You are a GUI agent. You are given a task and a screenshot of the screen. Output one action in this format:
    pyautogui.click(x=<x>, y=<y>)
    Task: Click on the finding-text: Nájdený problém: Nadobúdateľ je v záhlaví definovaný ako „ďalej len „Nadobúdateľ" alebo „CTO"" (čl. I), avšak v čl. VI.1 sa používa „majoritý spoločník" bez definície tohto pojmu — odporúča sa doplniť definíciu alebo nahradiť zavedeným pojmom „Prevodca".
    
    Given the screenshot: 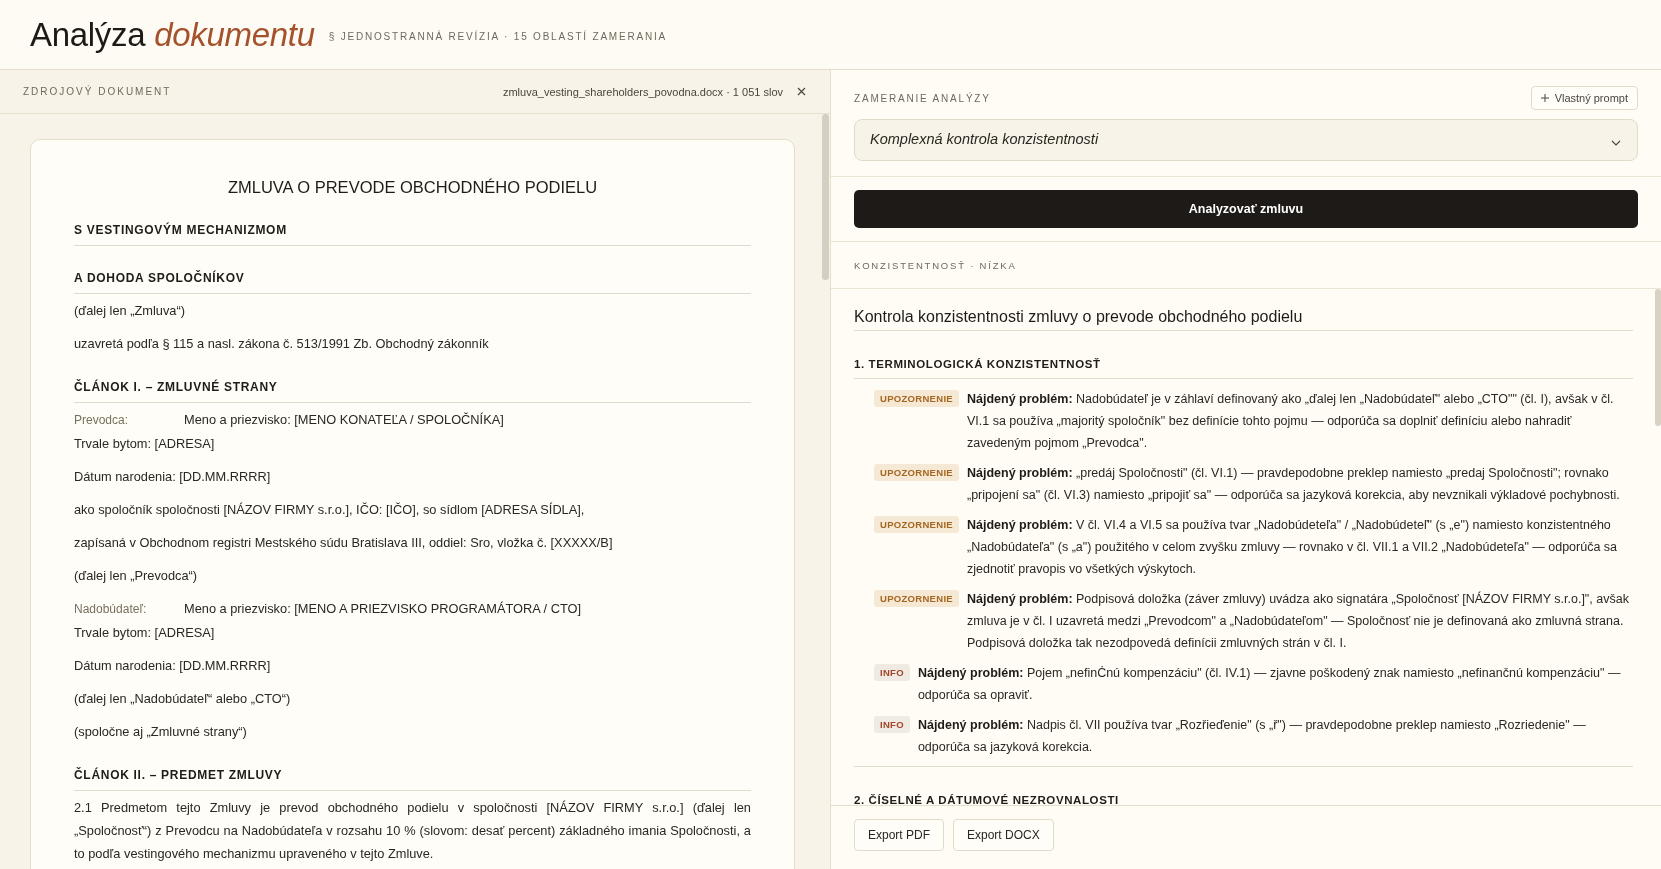 What is the action you would take?
    pyautogui.click(x=1291, y=421)
    